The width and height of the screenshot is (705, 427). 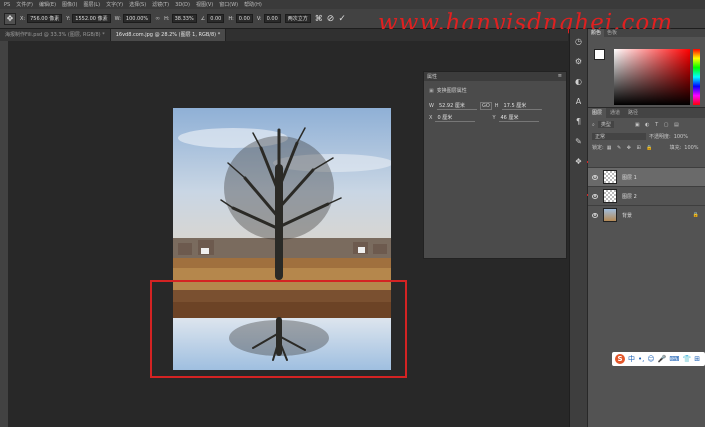 What do you see at coordinates (652, 77) in the screenshot?
I see `color-spectrum` at bounding box center [652, 77].